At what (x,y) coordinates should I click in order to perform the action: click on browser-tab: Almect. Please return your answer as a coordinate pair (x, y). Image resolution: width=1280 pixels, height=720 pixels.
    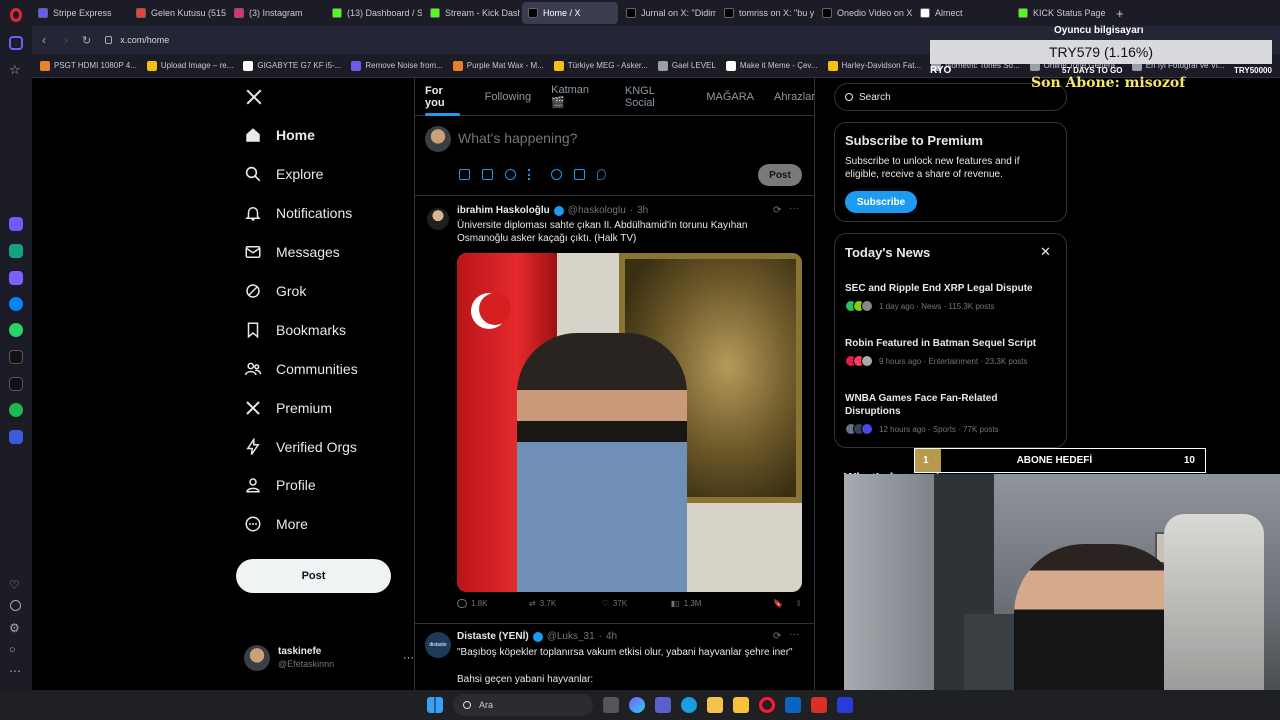
    Looking at the image, I should click on (962, 13).